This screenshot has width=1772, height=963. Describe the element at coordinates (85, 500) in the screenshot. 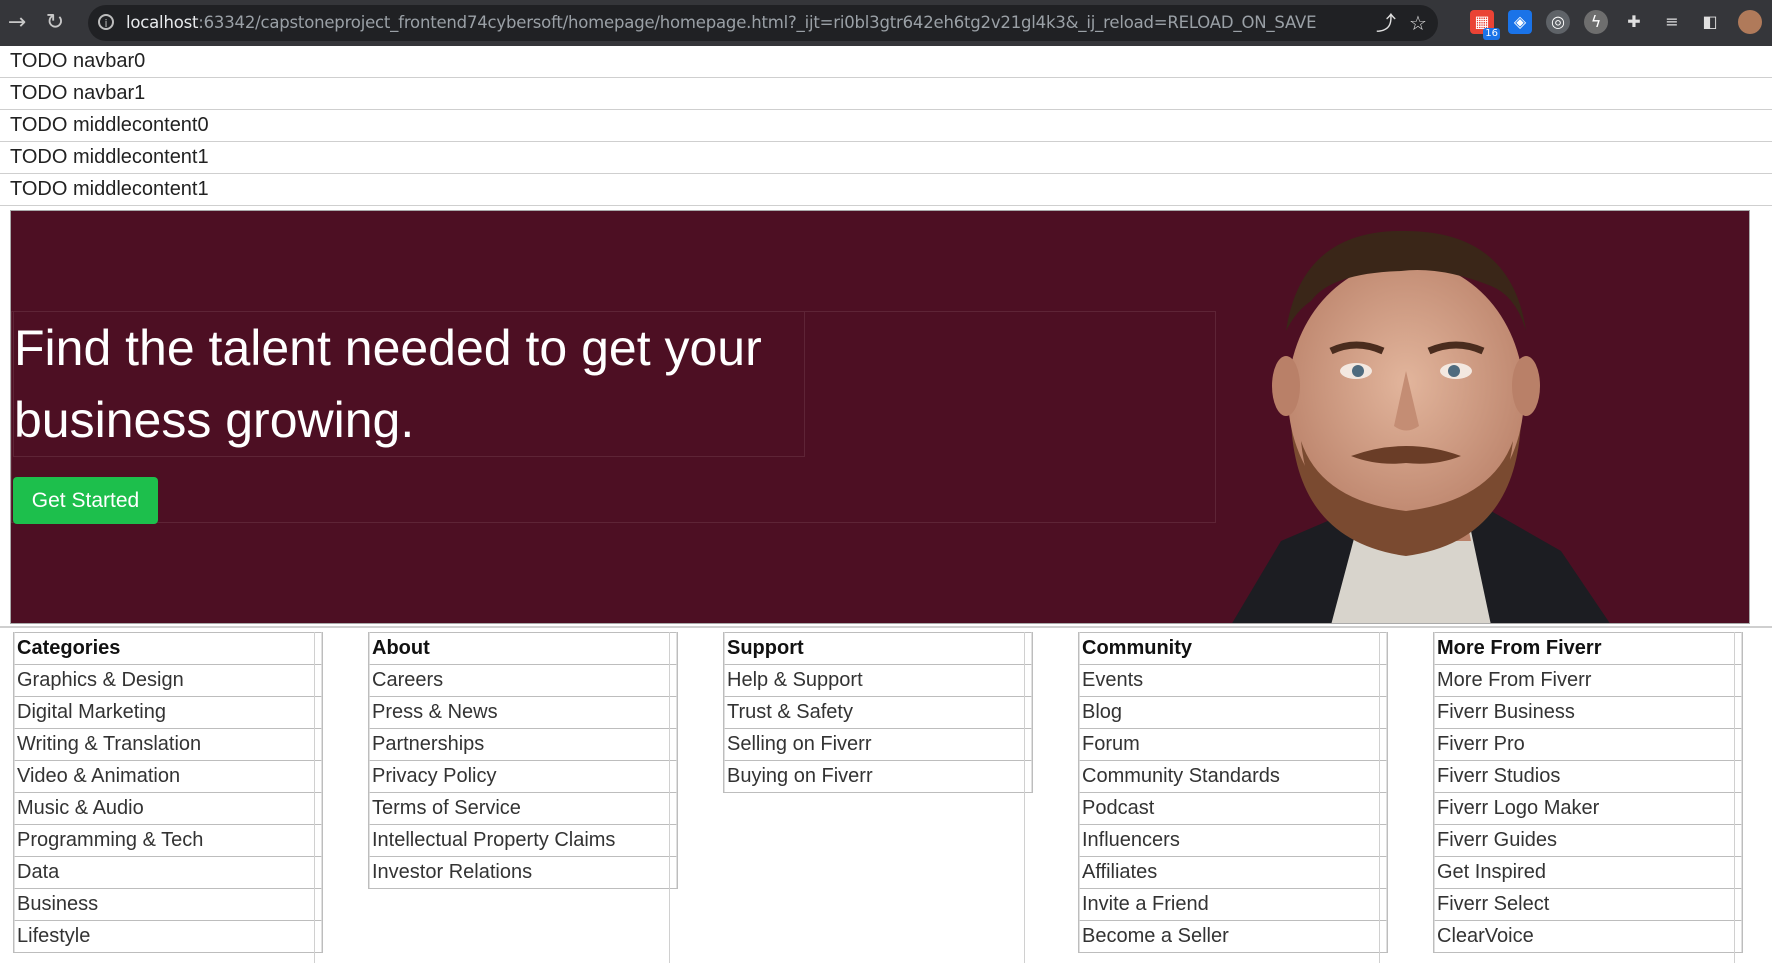

I see `get-started-button: Get Started` at that location.